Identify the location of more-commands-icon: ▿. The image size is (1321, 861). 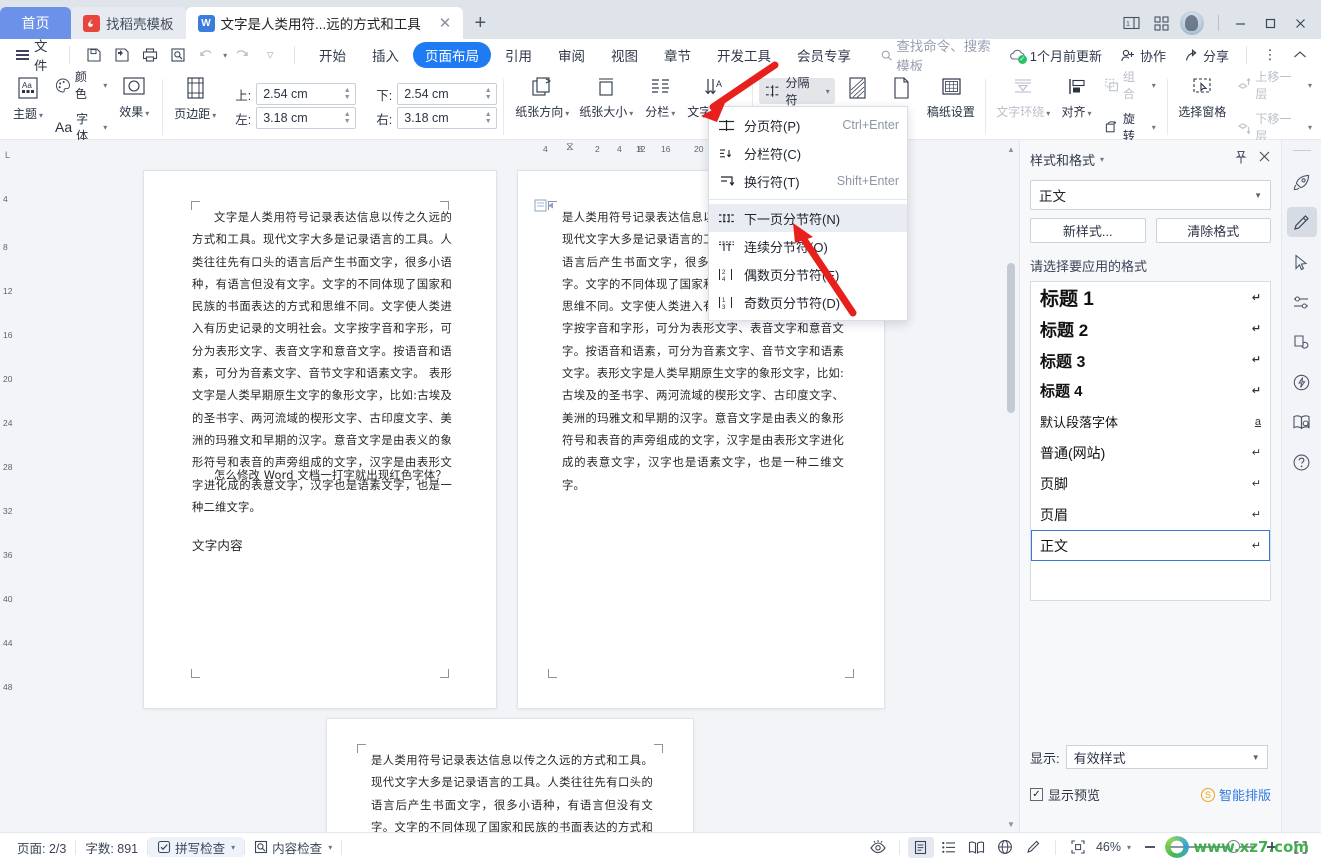
(270, 55).